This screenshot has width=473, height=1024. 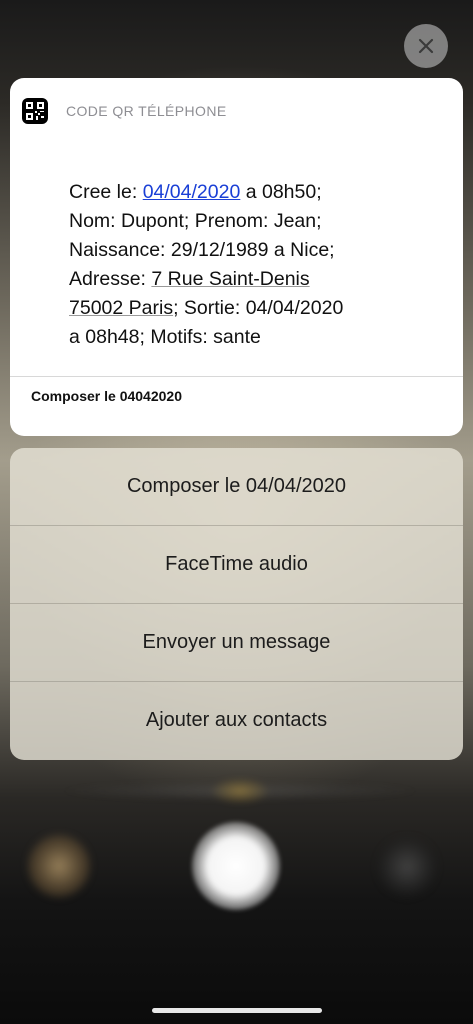 I want to click on notification-header: CODE QR TÉLÉPHONE, so click(x=124, y=111).